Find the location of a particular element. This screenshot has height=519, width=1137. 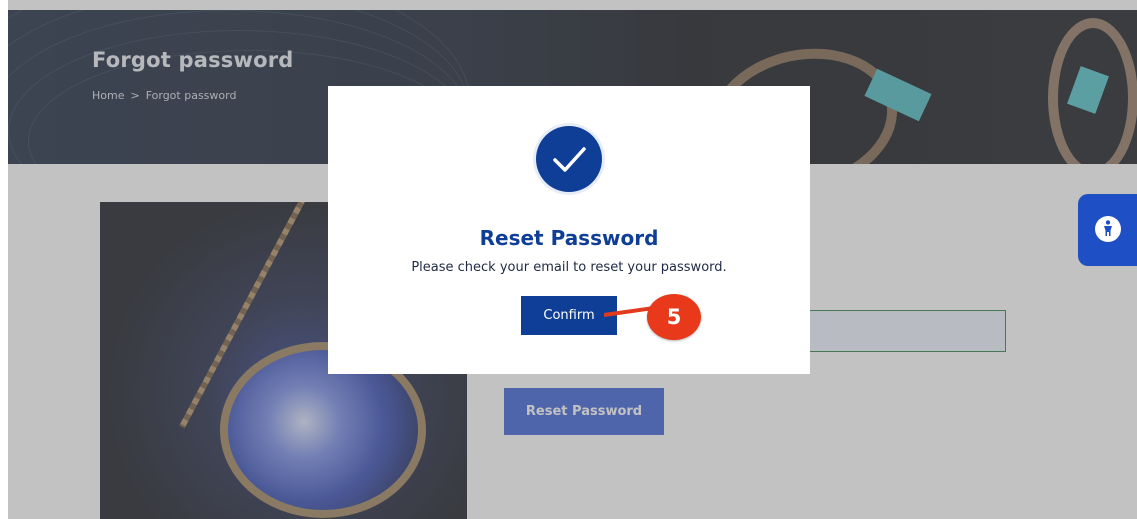

left-edge is located at coordinates (4, 259).